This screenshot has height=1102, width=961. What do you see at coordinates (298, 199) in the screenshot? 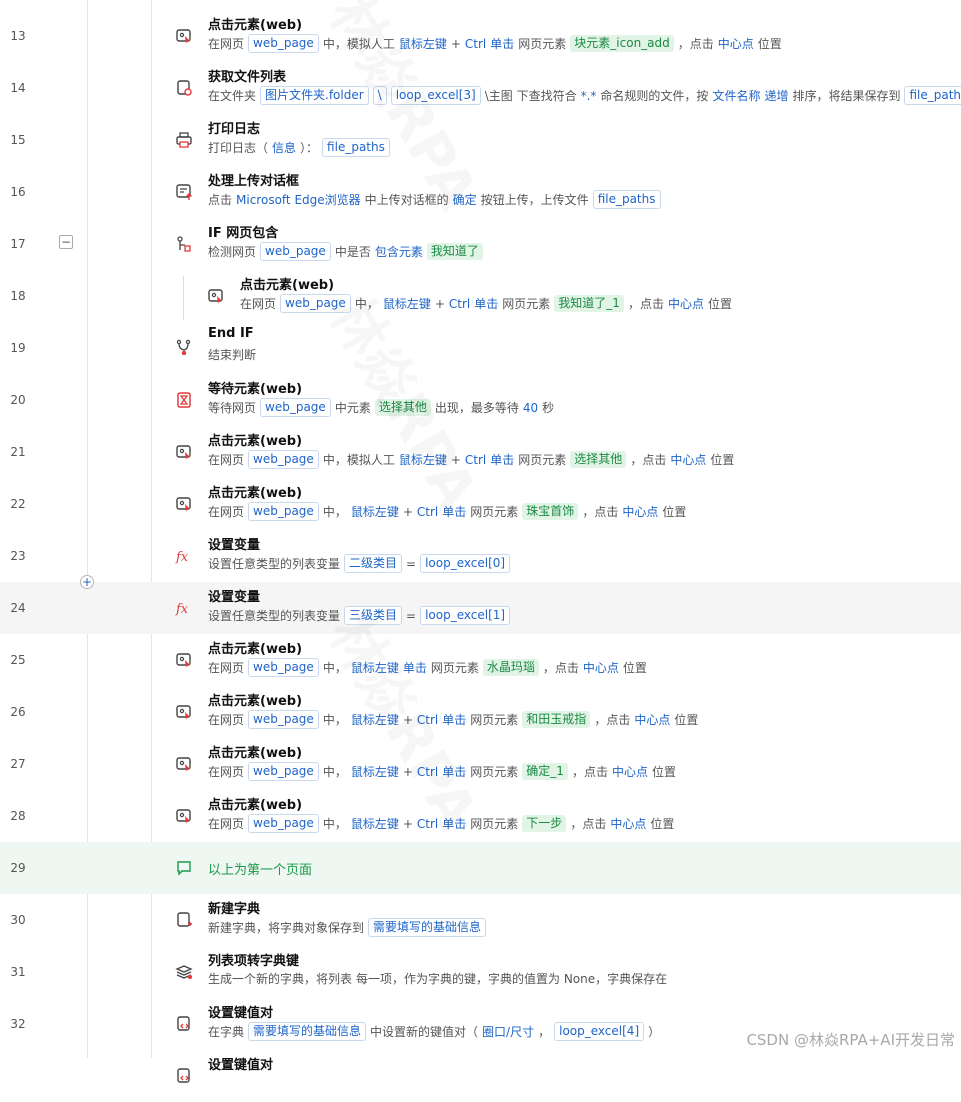
I see `param-keyword: Microsoft Edge浏览器` at bounding box center [298, 199].